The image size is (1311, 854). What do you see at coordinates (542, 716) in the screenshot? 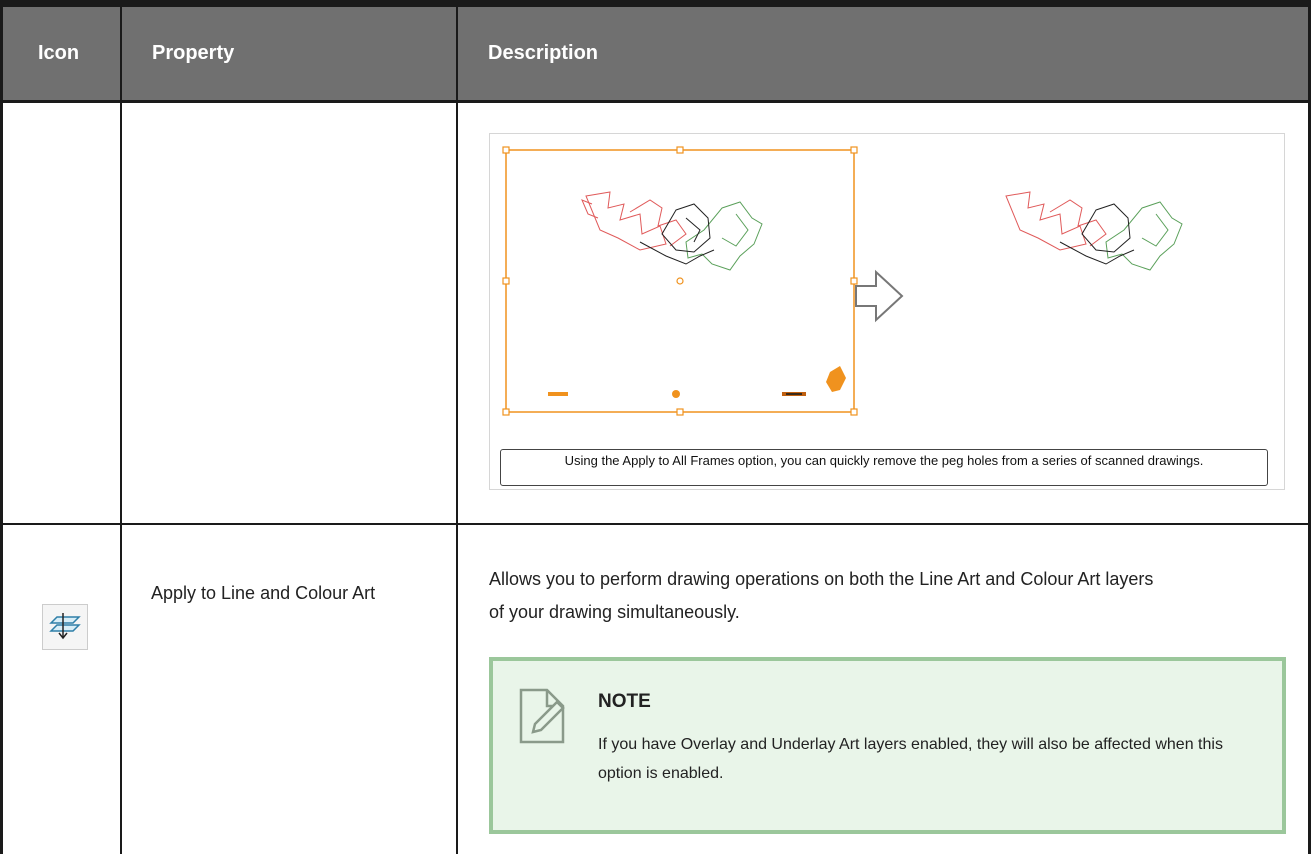
I see `note-pencil-icon` at bounding box center [542, 716].